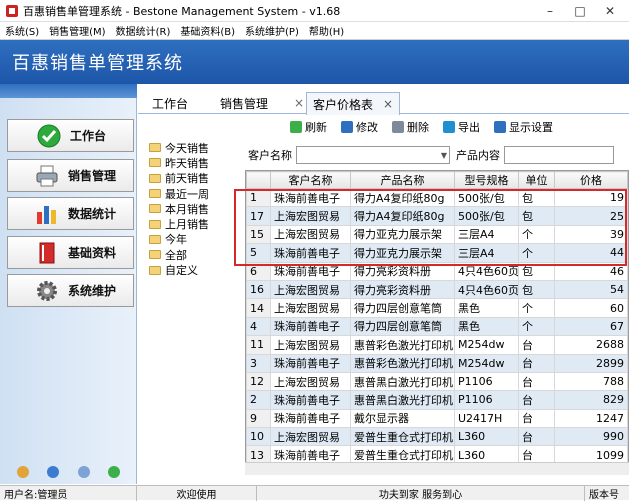 The image size is (629, 501). Describe the element at coordinates (193, 162) in the screenshot. I see `tree-item: 昨天销售` at that location.